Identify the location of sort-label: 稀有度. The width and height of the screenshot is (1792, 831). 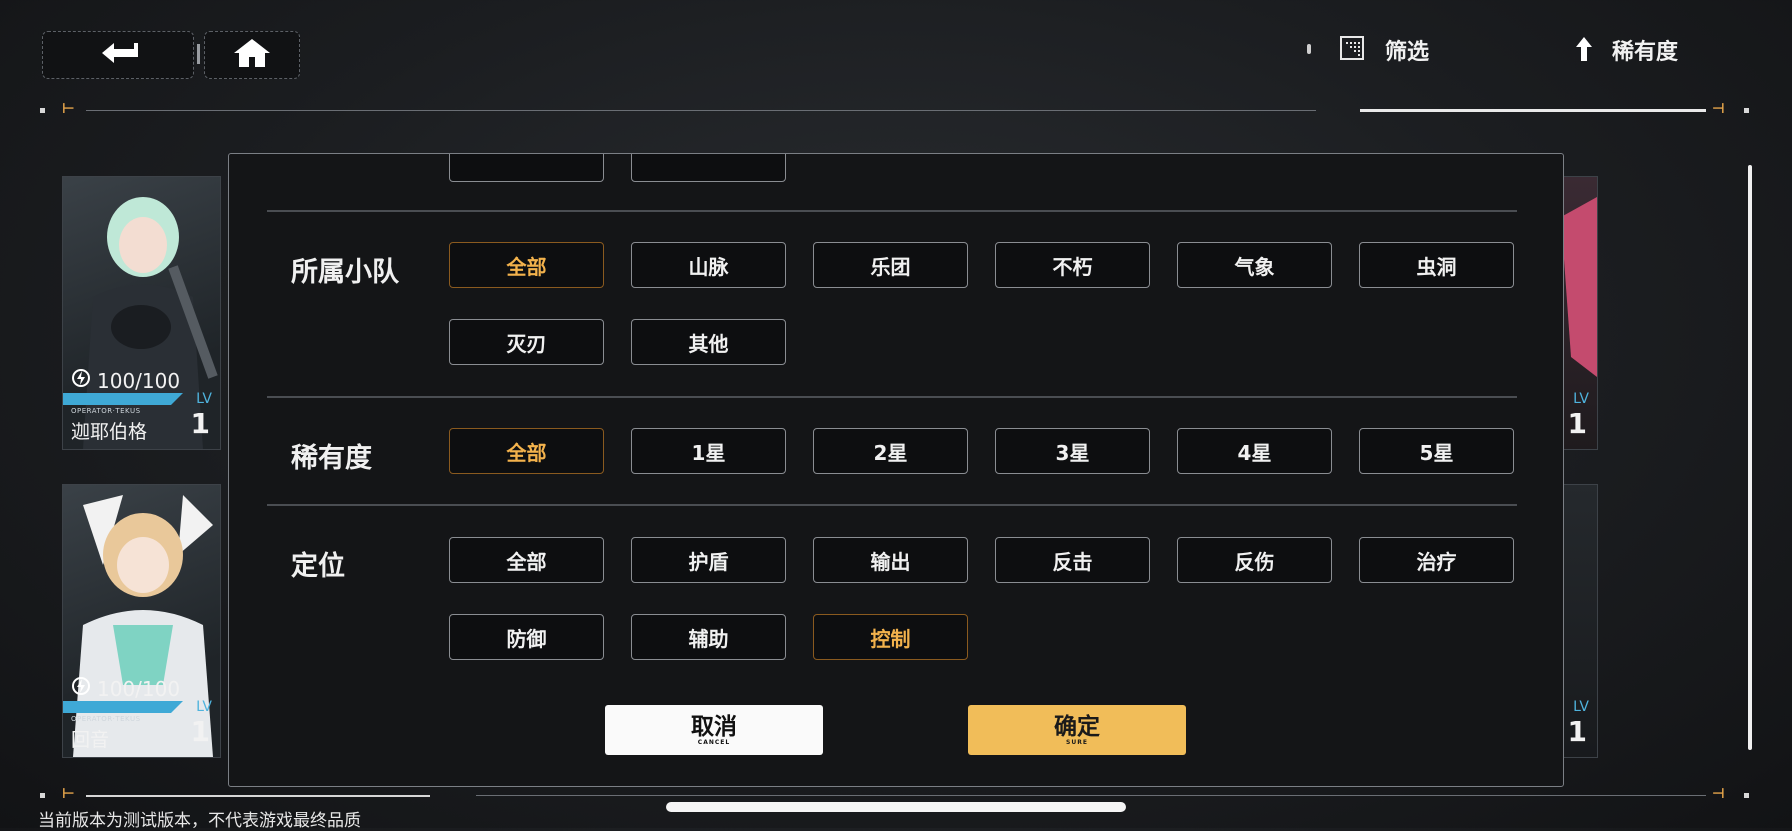
(1645, 52).